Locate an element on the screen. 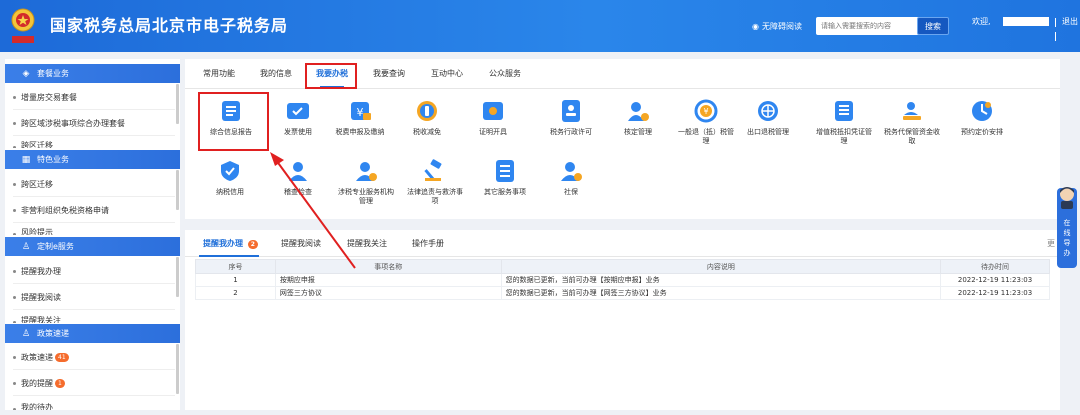 The image size is (1080, 415). tab-public-service: 公众服务 is located at coordinates (505, 73).